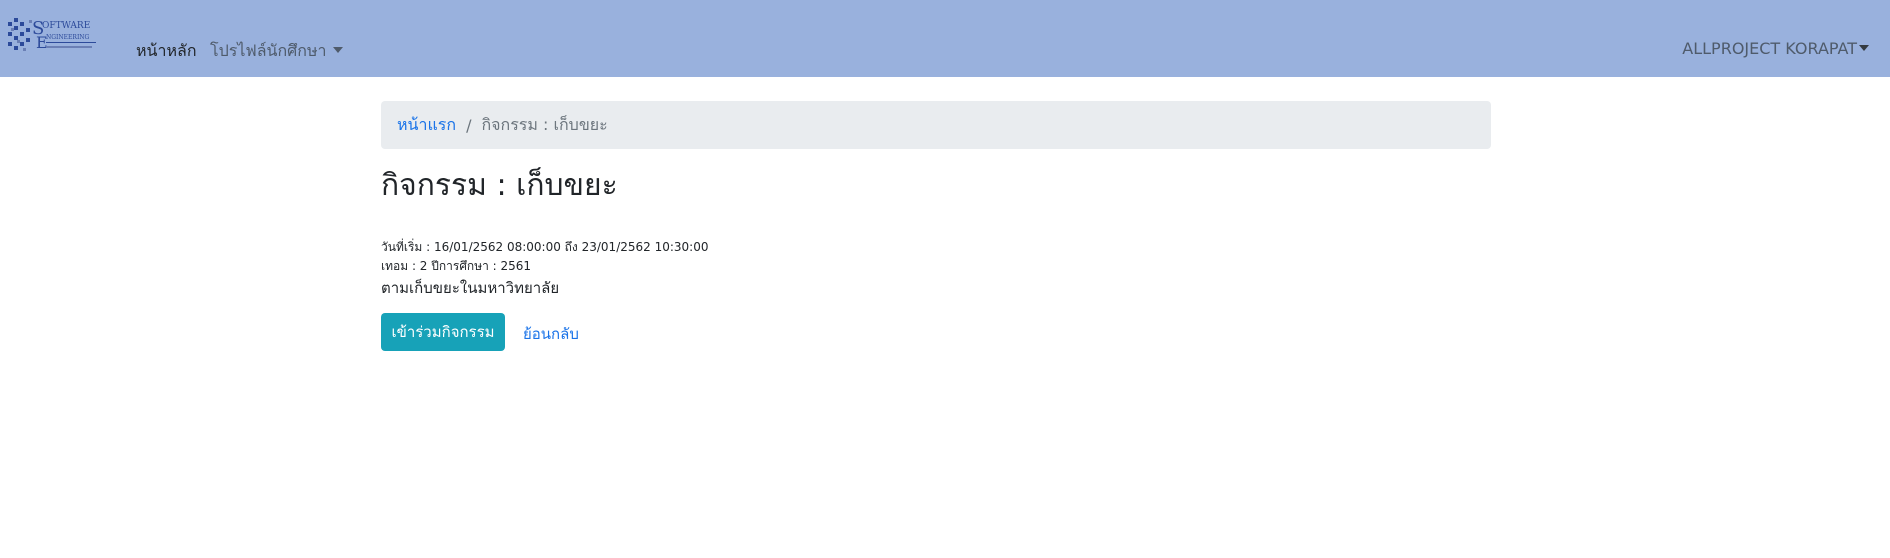 This screenshot has width=1890, height=558. I want to click on software-engineering-logo: S OFTWARE E NGINEERING, so click(52, 34).